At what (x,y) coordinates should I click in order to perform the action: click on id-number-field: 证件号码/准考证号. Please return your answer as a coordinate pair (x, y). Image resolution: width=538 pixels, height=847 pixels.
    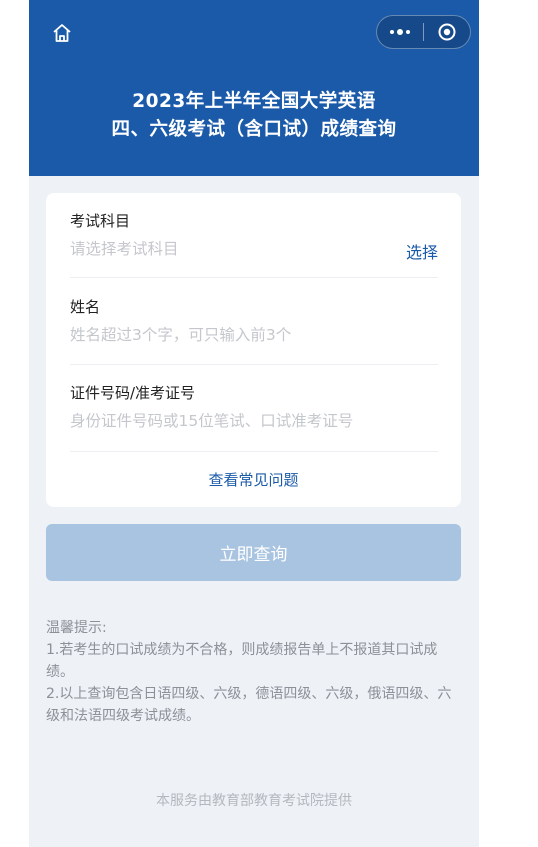
    Looking at the image, I should click on (254, 408).